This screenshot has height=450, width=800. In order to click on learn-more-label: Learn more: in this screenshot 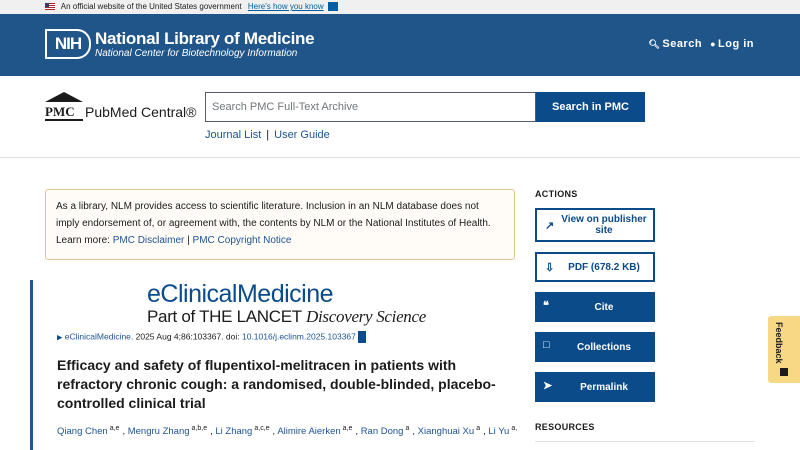, I will do `click(83, 240)`.